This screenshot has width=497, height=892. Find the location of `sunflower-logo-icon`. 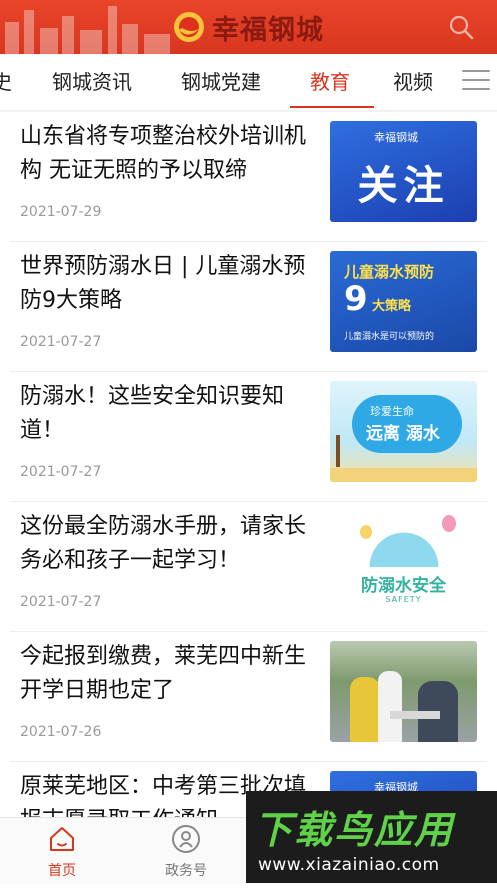

sunflower-logo-icon is located at coordinates (189, 27).